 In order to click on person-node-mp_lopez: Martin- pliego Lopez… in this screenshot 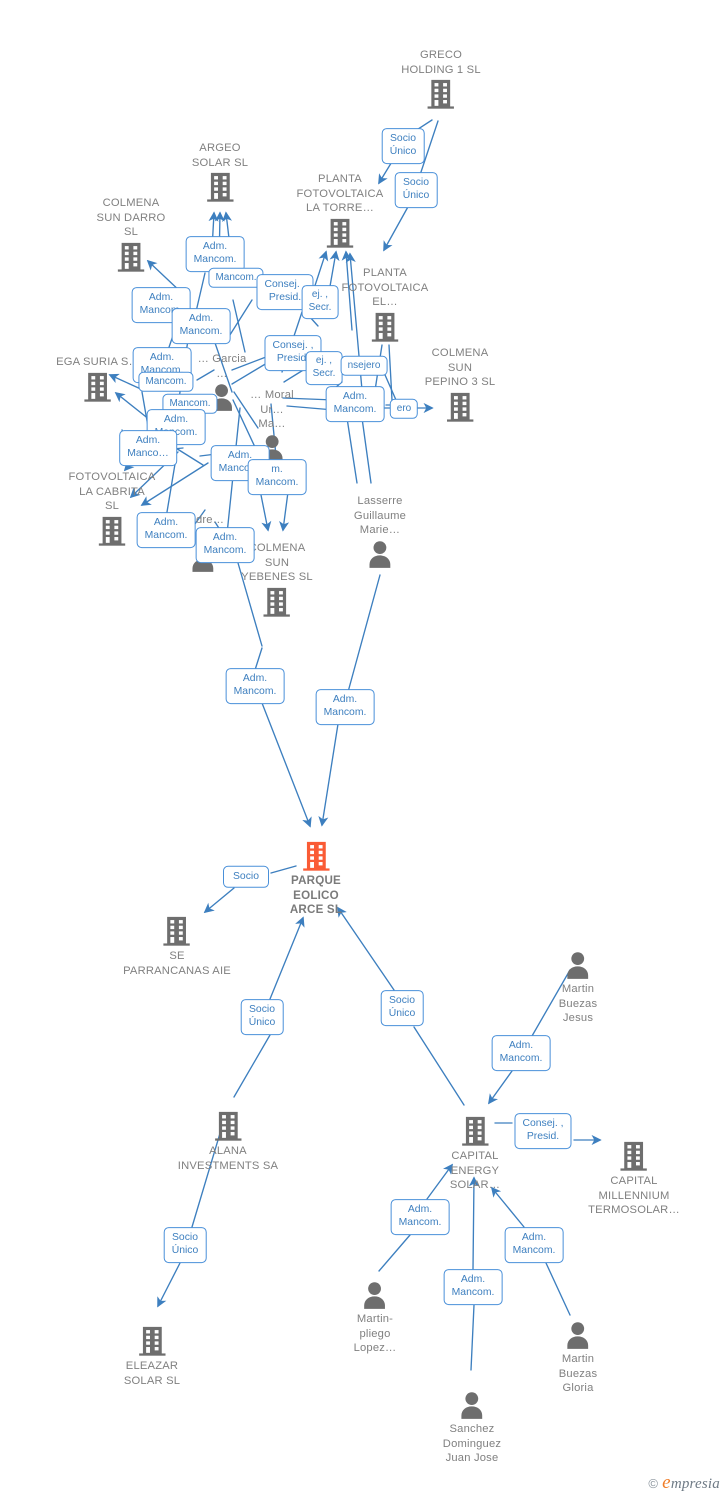, I will do `click(375, 1318)`.